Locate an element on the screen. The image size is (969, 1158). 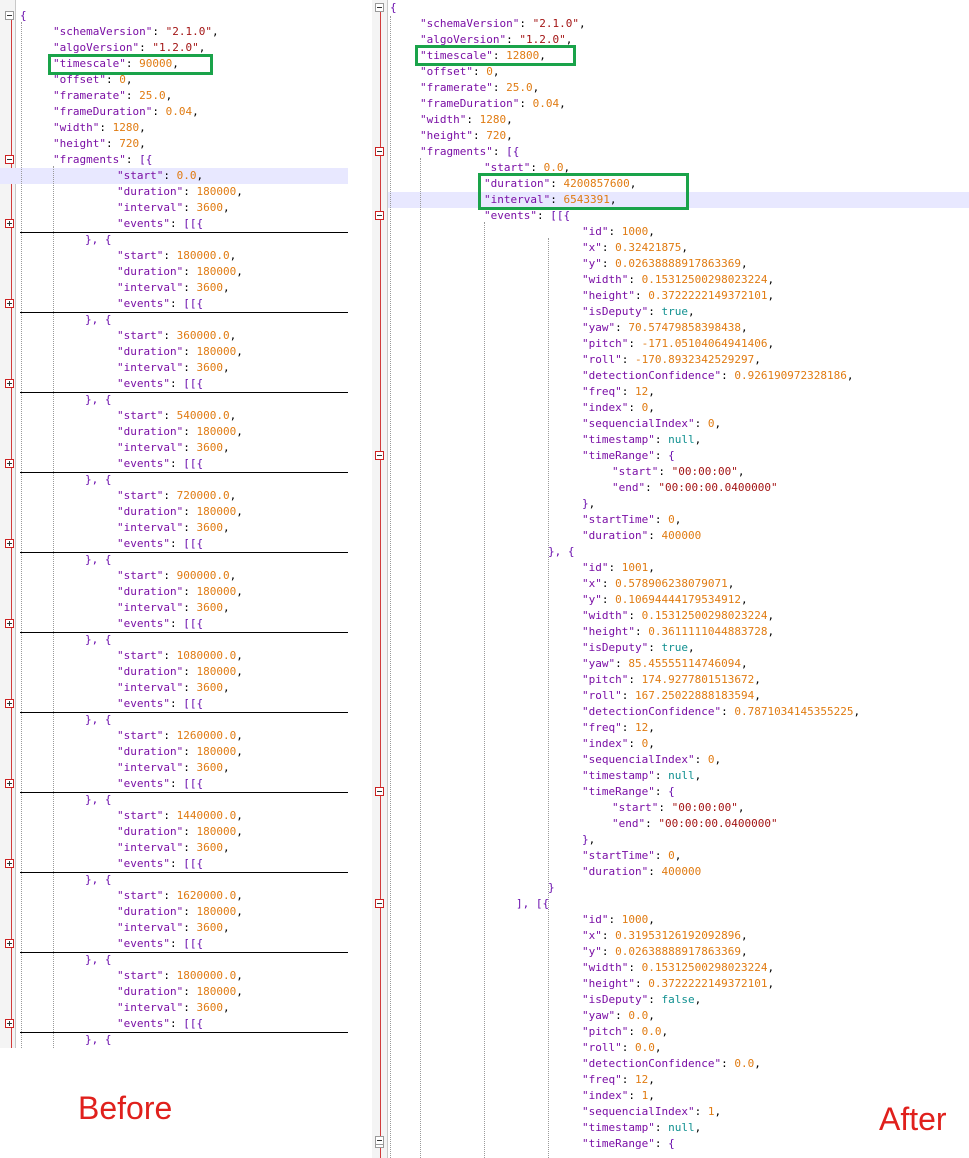
json-key: "timestamp" is located at coordinates (618, 439).